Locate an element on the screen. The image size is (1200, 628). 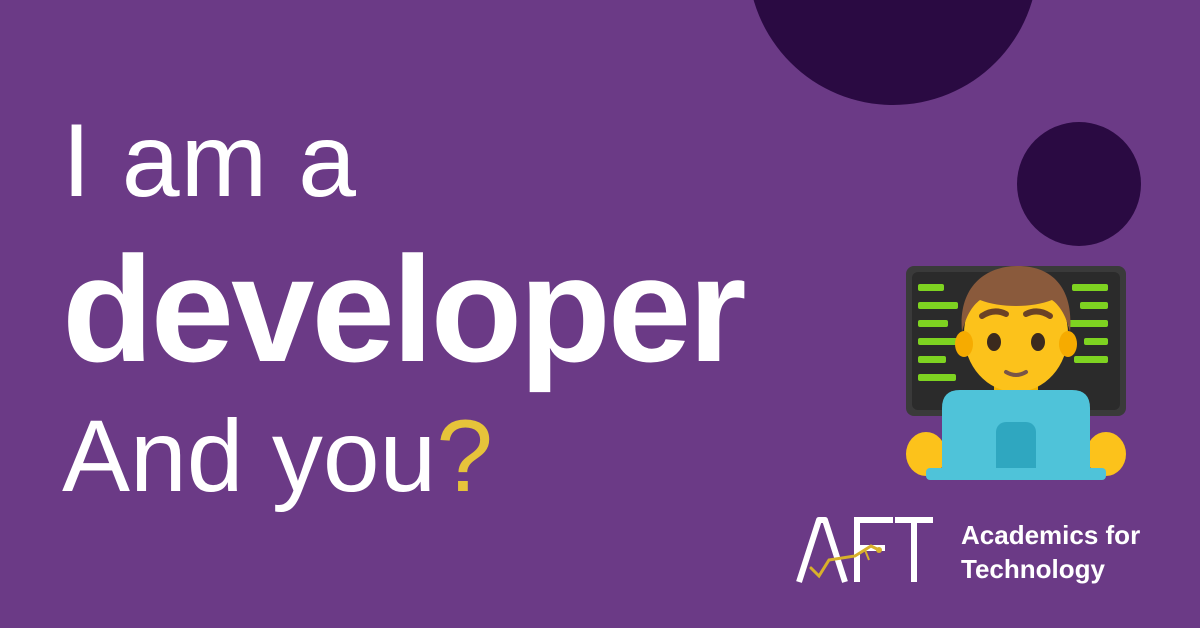
headline-line-3-text: And you is located at coordinates (249, 456).